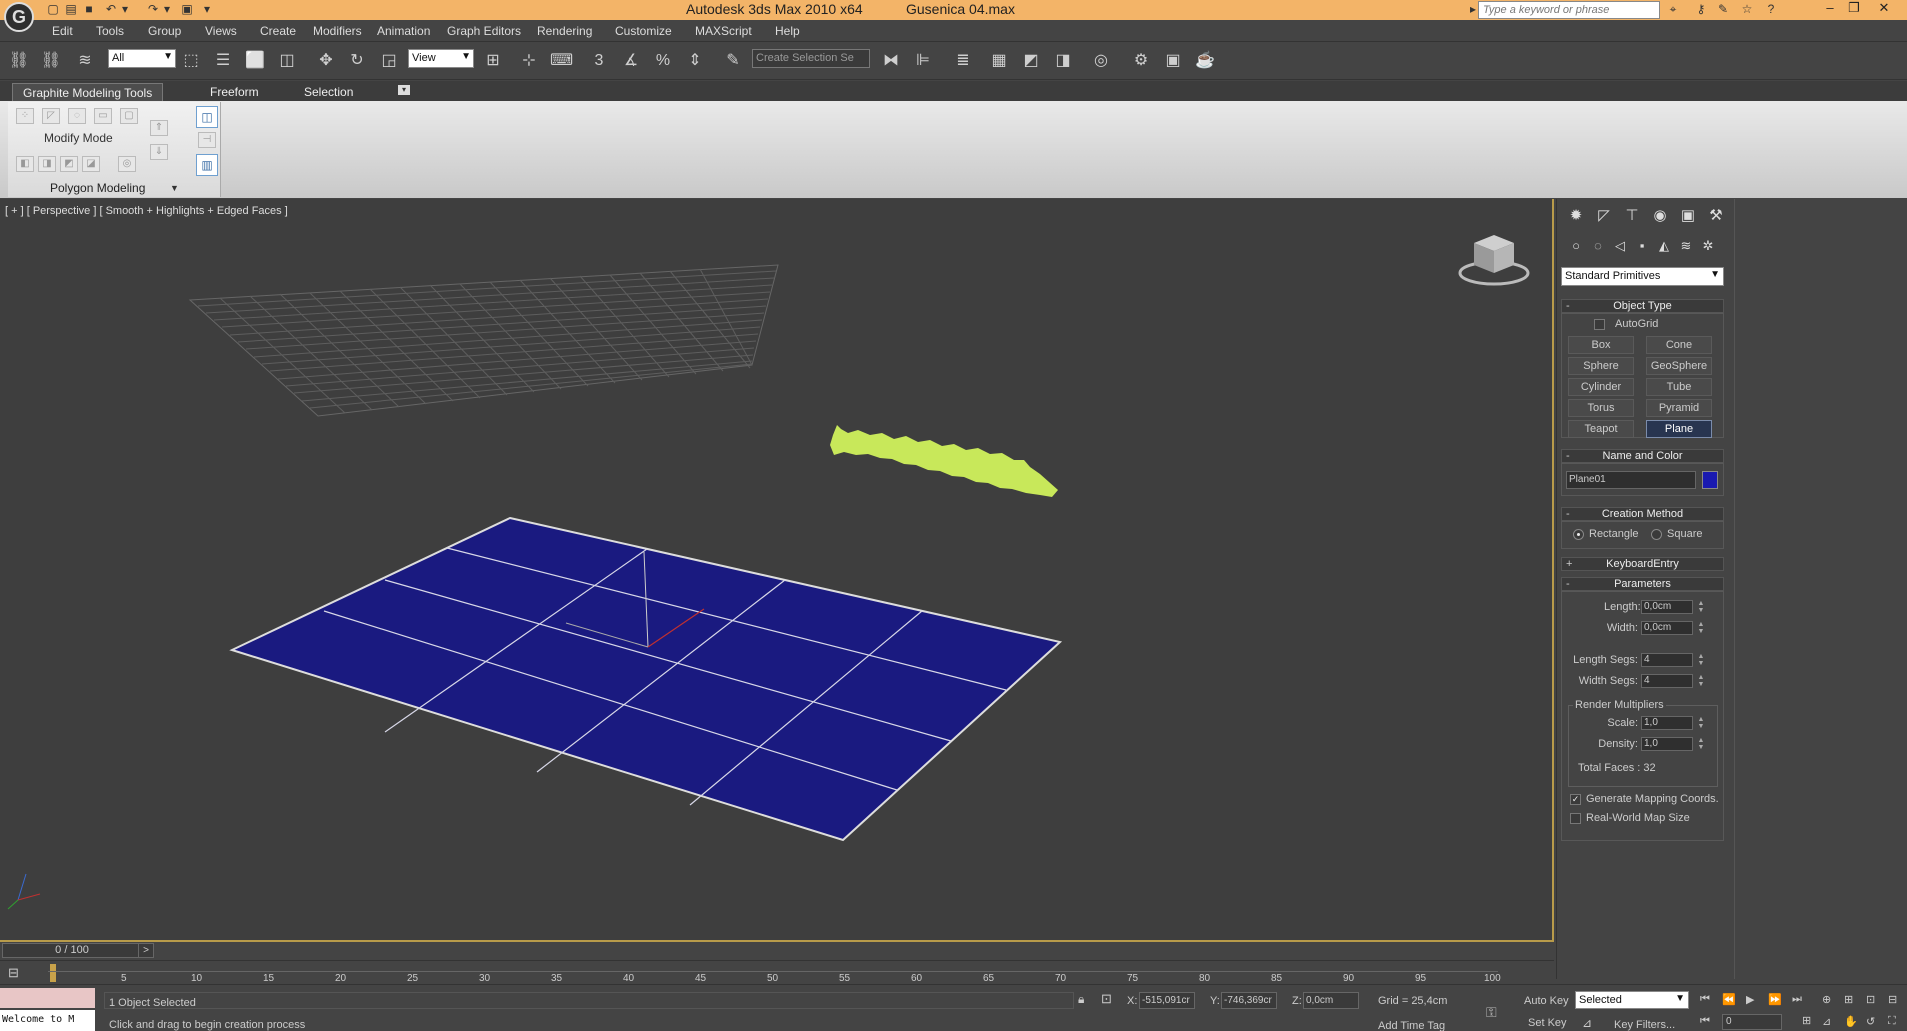 The height and width of the screenshot is (1031, 1907). I want to click on show-end-result-icon: ◩, so click(69, 164).